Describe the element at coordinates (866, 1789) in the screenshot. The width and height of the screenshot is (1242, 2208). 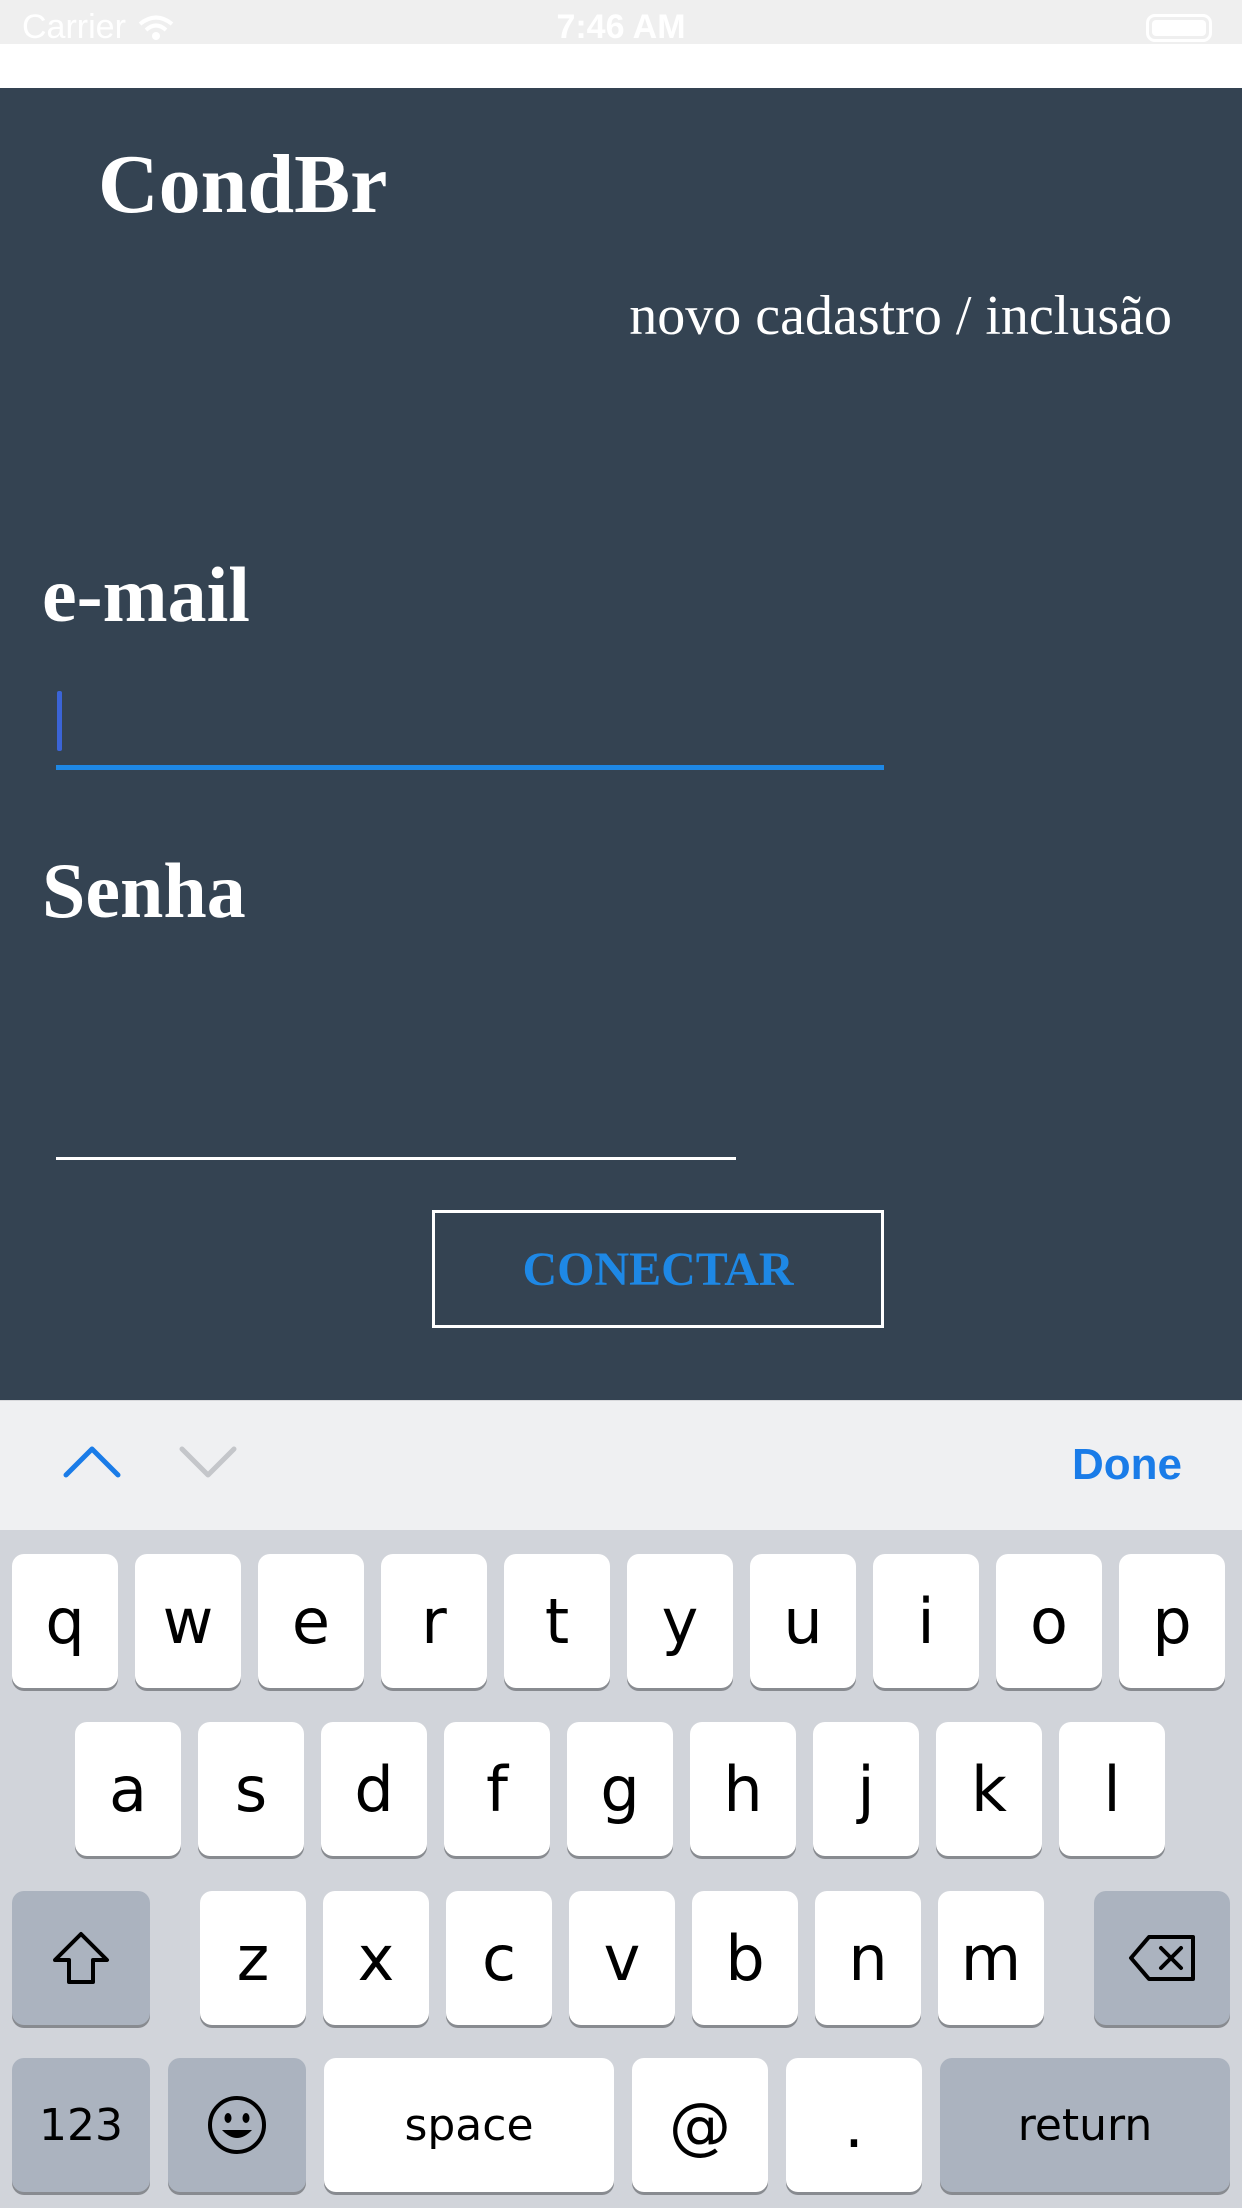
I see `key-j: j` at that location.